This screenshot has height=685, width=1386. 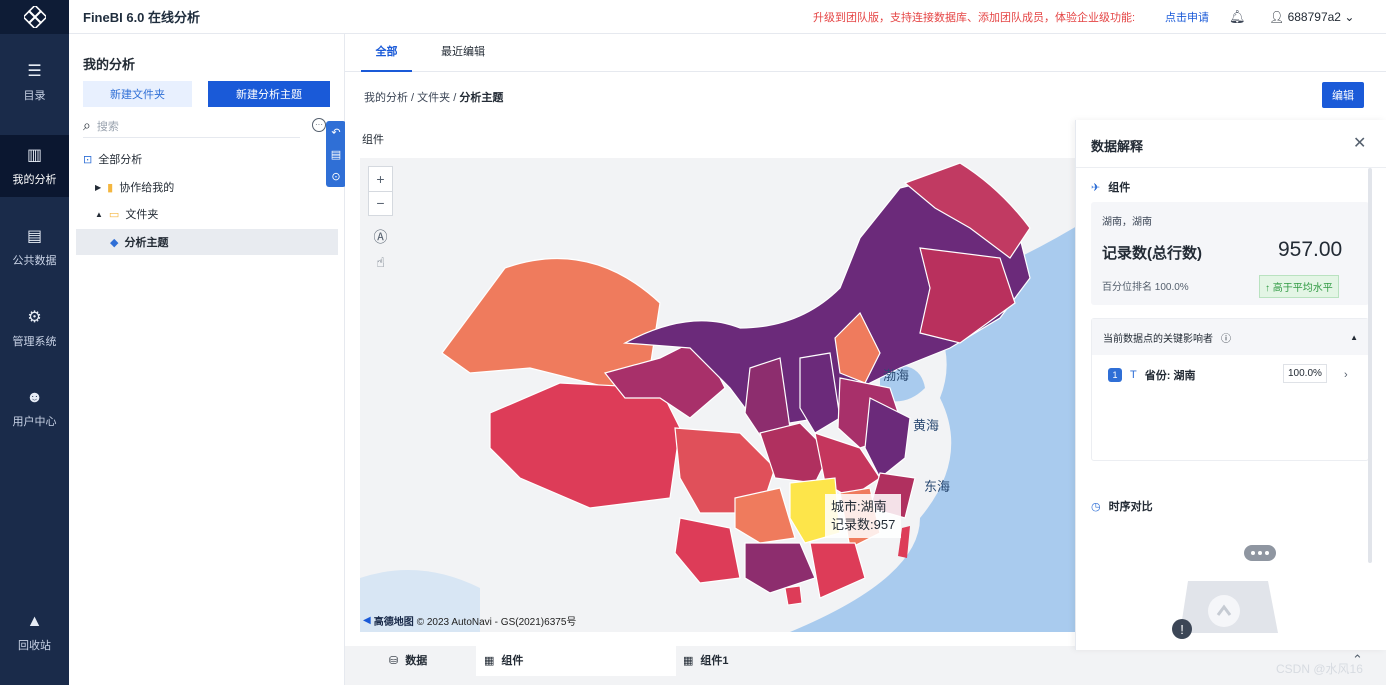 What do you see at coordinates (34, 71) in the screenshot?
I see `catalog-icon: ☰` at bounding box center [34, 71].